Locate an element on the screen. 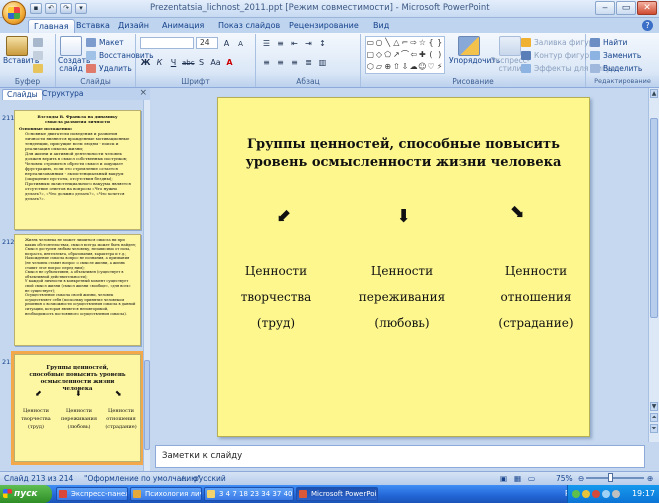 The image size is (659, 503). pane-scrollbar is located at coordinates (146, 285).